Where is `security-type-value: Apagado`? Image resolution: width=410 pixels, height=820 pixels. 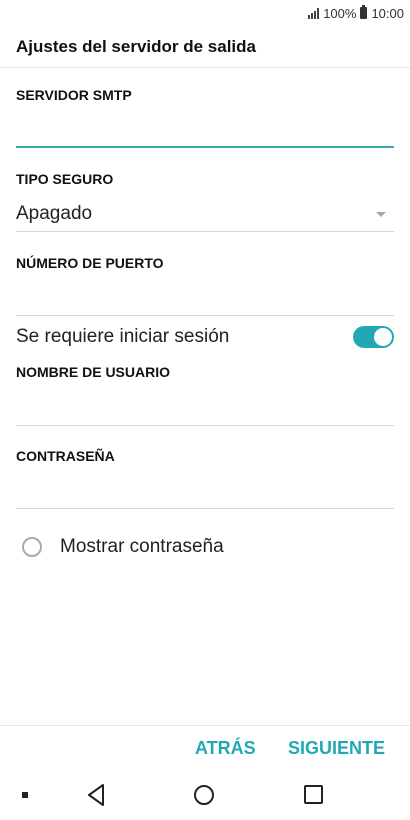
security-type-value: Apagado is located at coordinates (54, 213).